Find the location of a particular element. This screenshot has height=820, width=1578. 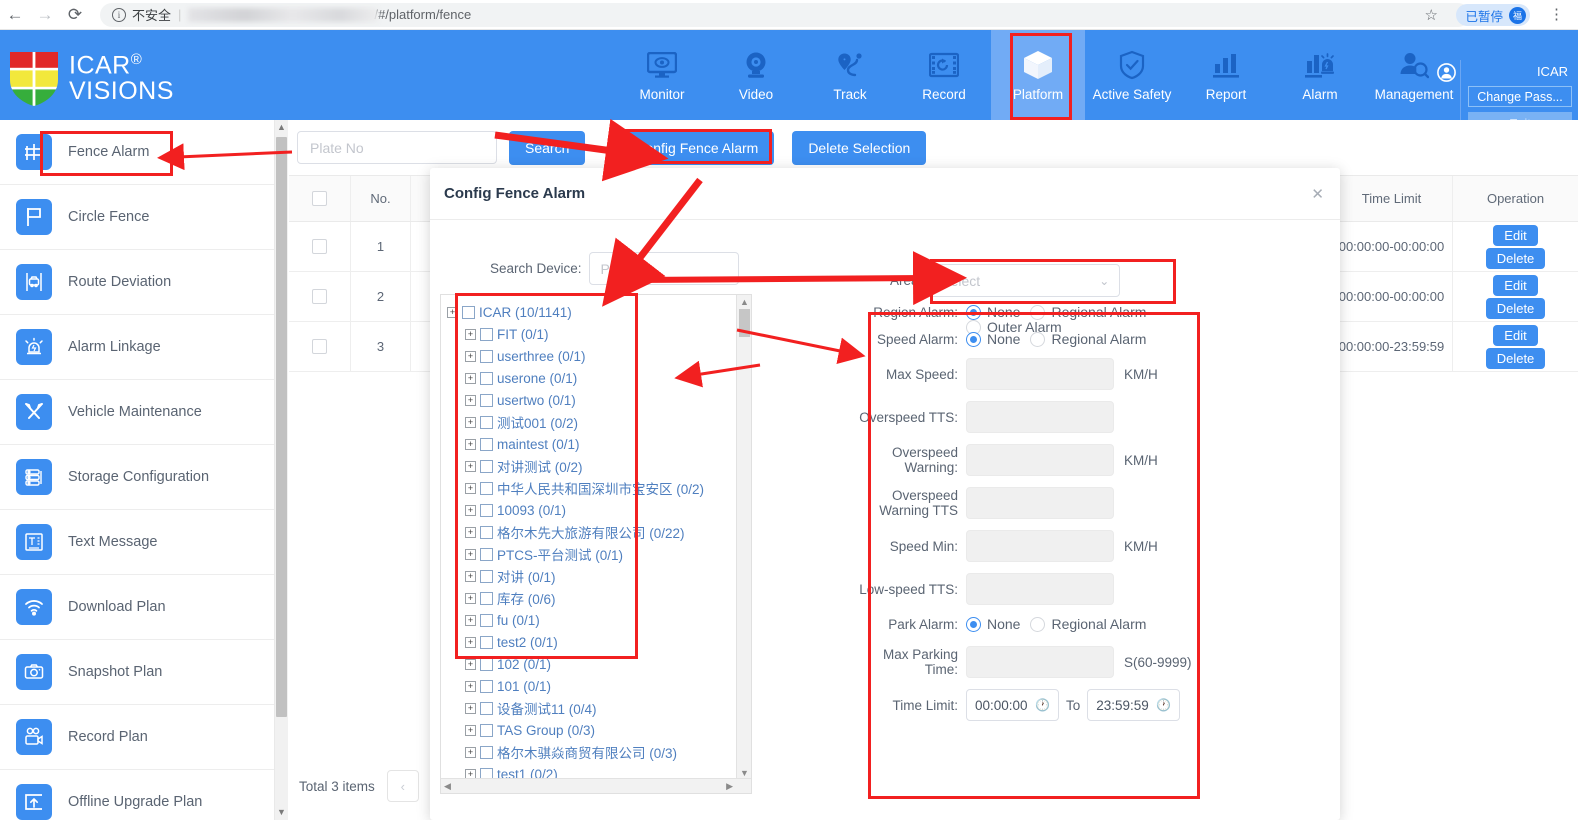

tree-node: + FIT (0/1) is located at coordinates (590, 334).